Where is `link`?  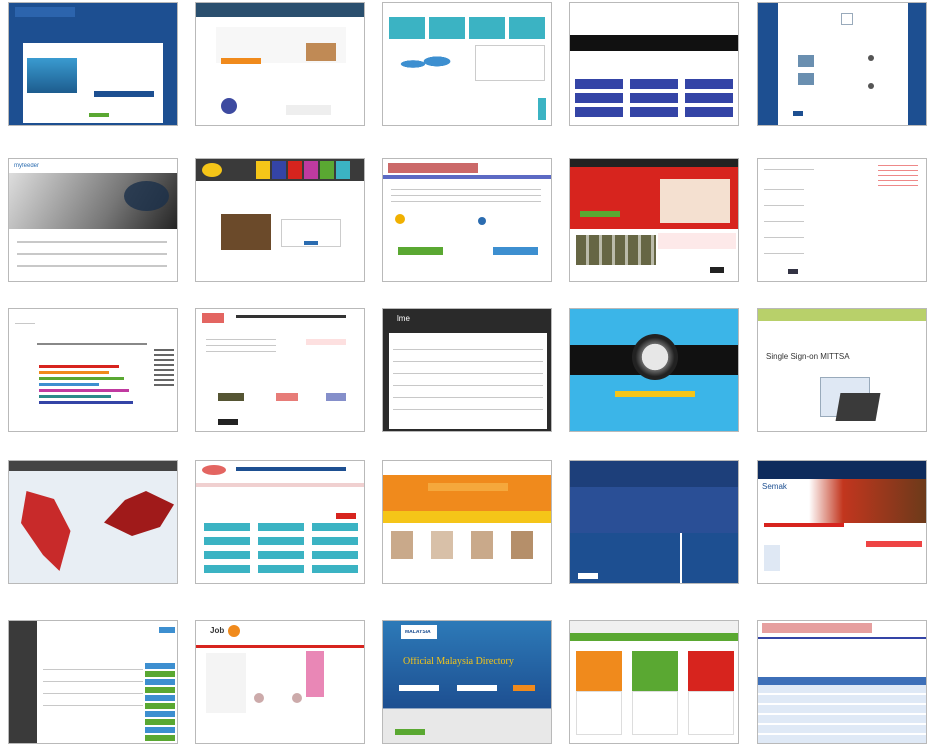 link is located at coordinates (894, 544).